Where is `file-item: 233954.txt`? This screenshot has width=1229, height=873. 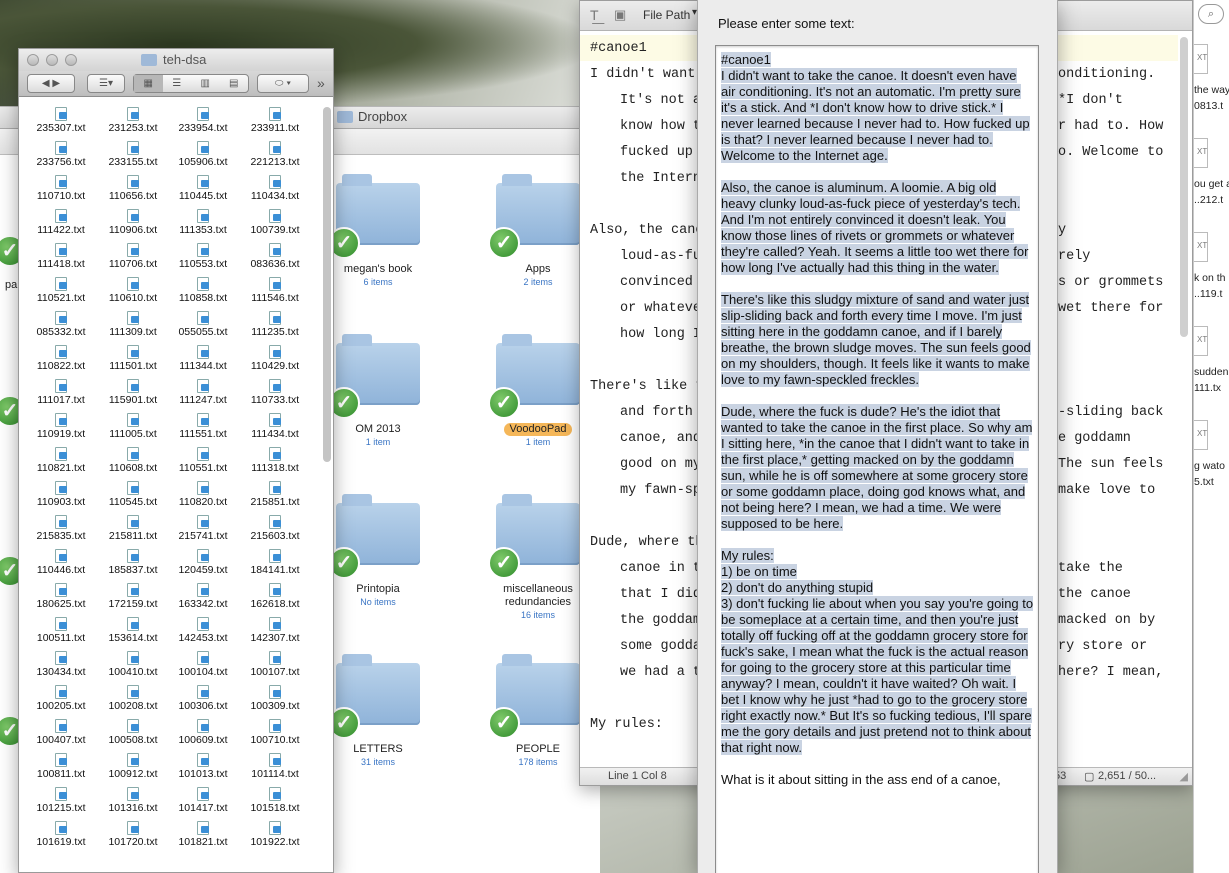
file-item: 233954.txt is located at coordinates (203, 120).